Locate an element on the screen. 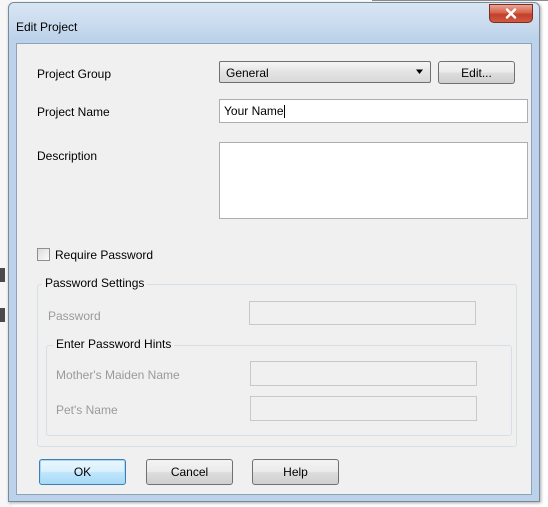  chevron-down-icon is located at coordinates (419, 71).